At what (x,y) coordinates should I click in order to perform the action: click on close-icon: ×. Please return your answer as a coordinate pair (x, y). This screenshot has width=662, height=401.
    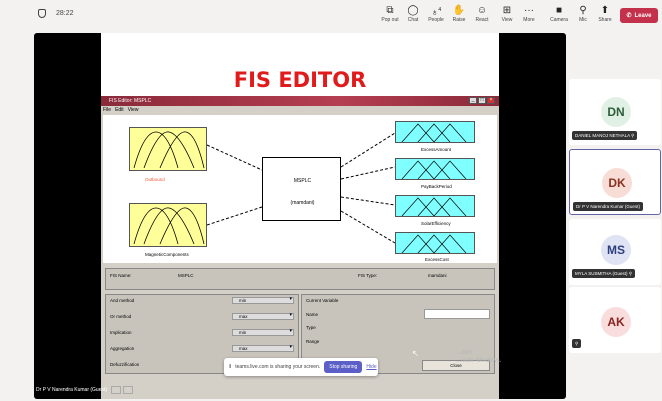
    Looking at the image, I should click on (491, 100).